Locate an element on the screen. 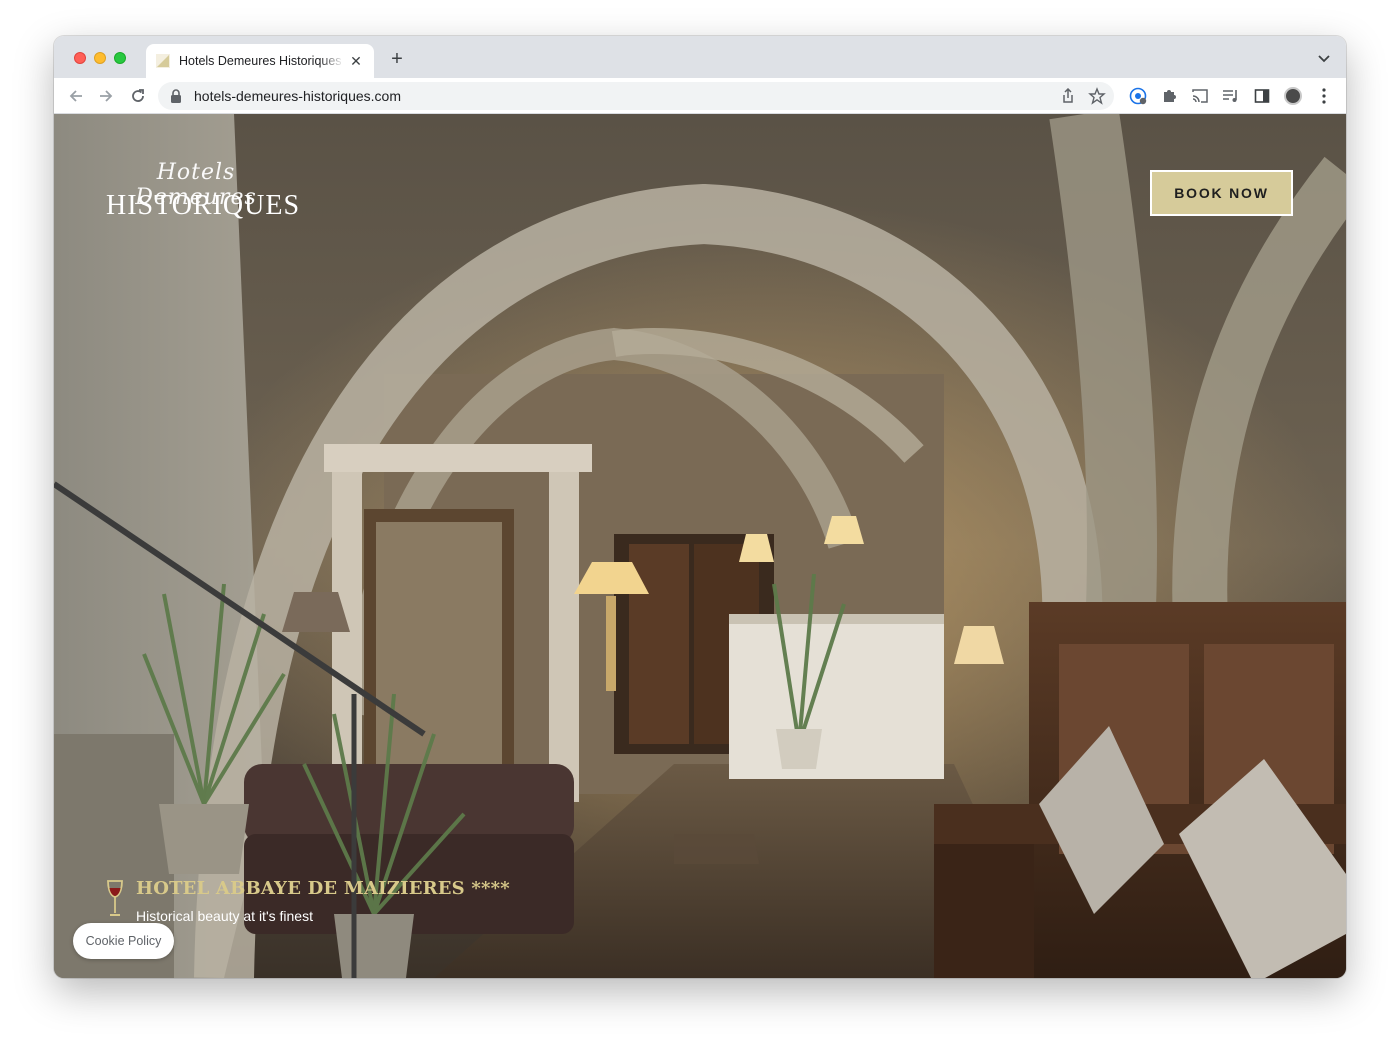  close-window-button is located at coordinates (80, 58).